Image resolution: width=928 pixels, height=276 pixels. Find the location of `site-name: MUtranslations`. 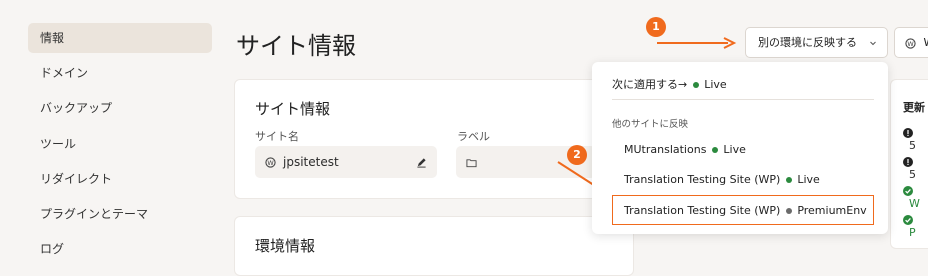

site-name: MUtranslations is located at coordinates (665, 149).